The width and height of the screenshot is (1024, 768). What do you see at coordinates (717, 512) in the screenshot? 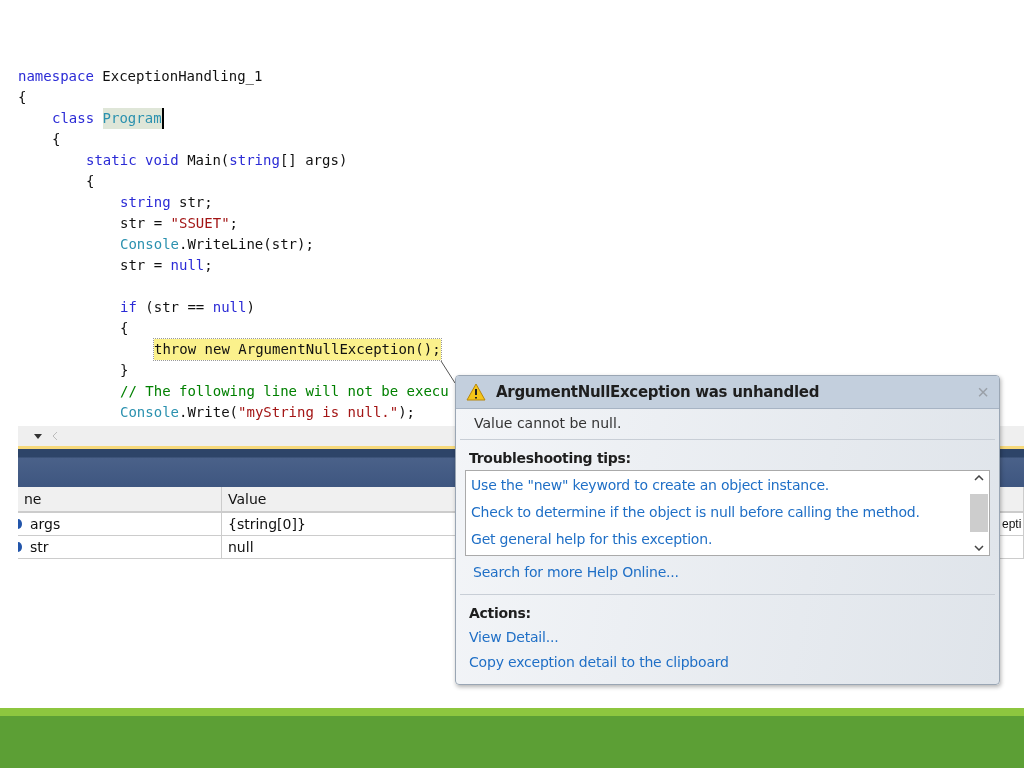
I see `tip-link: Check to determine if the object is null before calling the method.` at bounding box center [717, 512].